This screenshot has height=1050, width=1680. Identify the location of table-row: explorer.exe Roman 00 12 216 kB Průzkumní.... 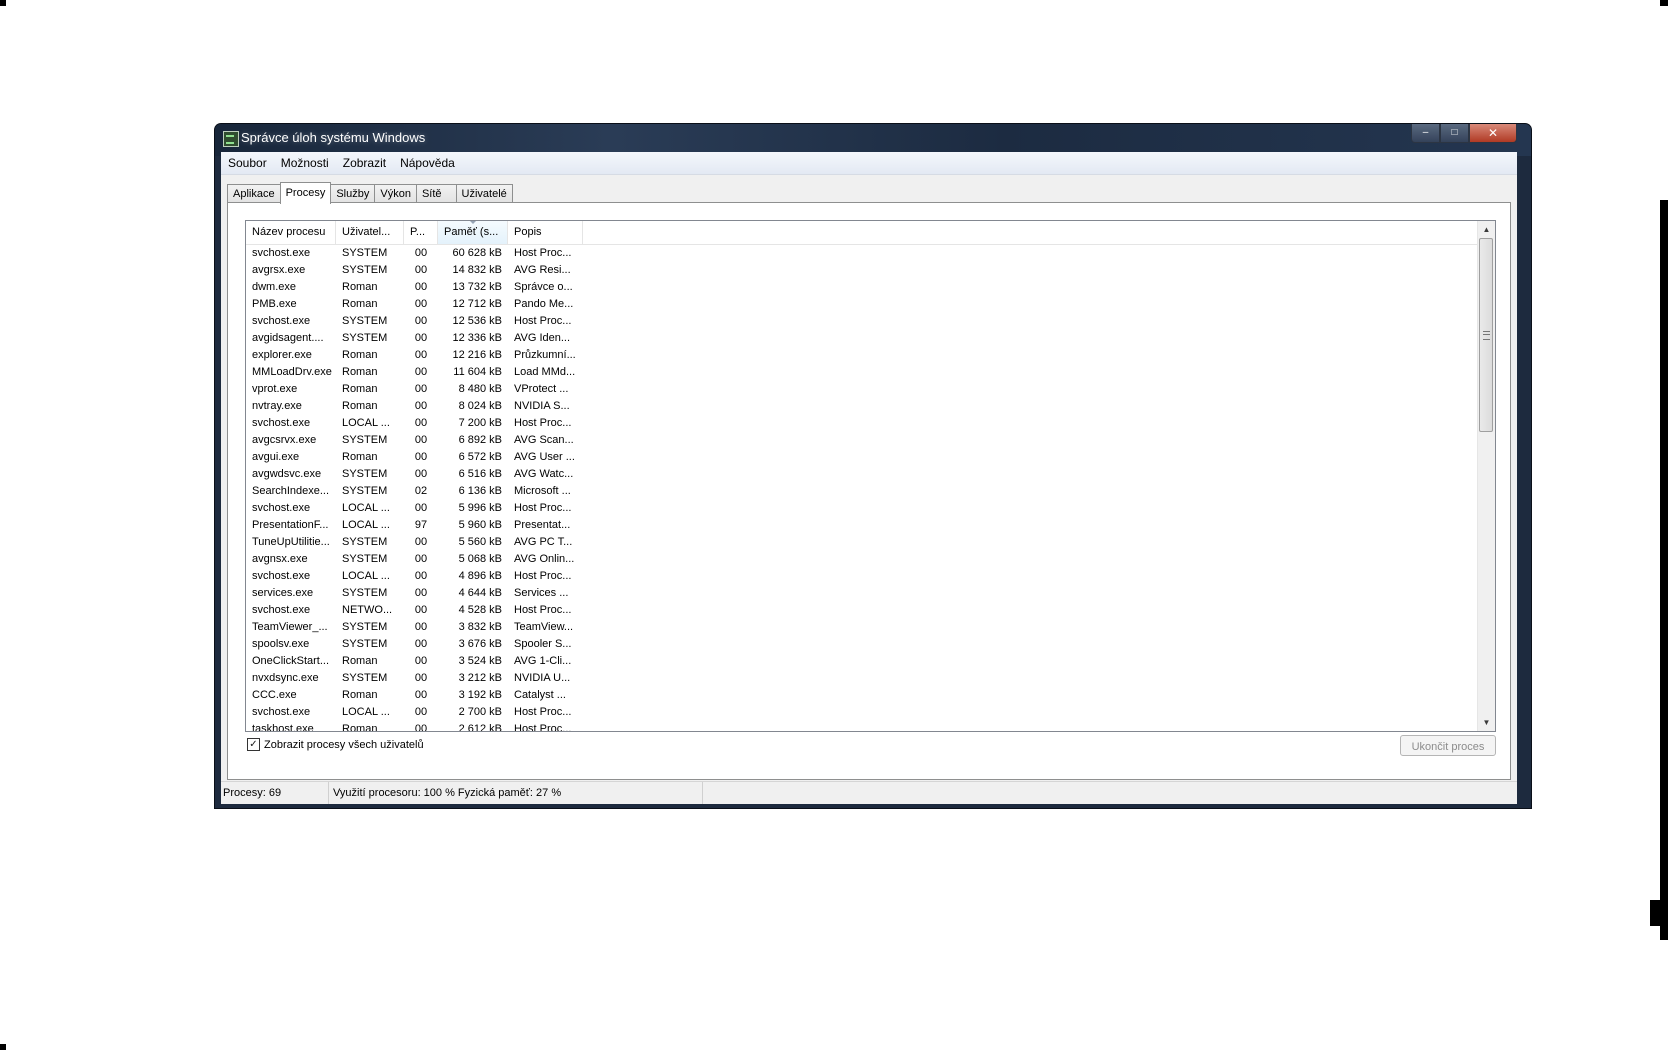
(862, 355).